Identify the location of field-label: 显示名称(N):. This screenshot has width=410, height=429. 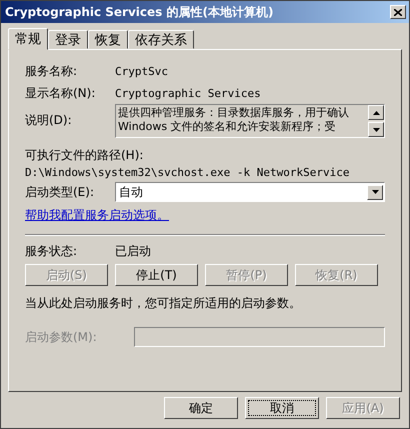
(60, 93).